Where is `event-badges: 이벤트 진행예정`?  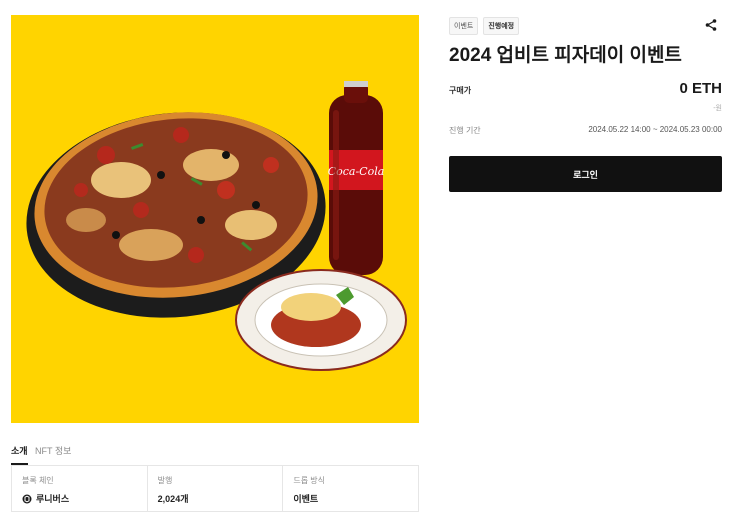 event-badges: 이벤트 진행예정 is located at coordinates (484, 26).